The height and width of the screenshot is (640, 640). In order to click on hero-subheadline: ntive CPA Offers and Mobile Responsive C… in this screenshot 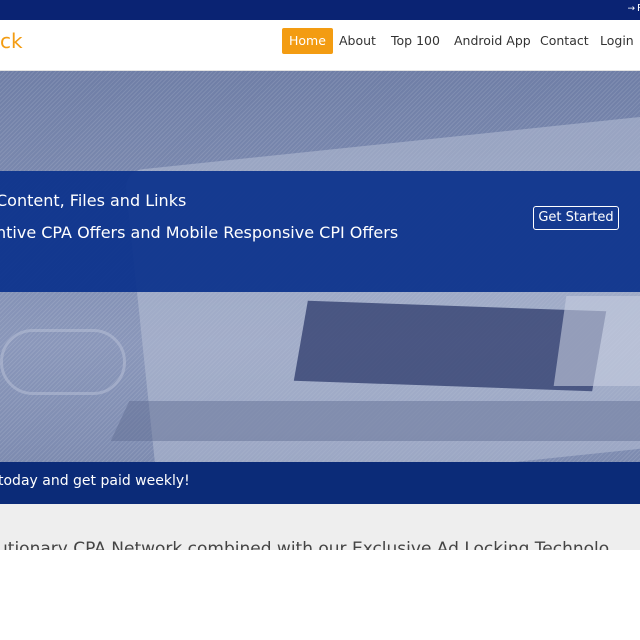, I will do `click(199, 232)`.